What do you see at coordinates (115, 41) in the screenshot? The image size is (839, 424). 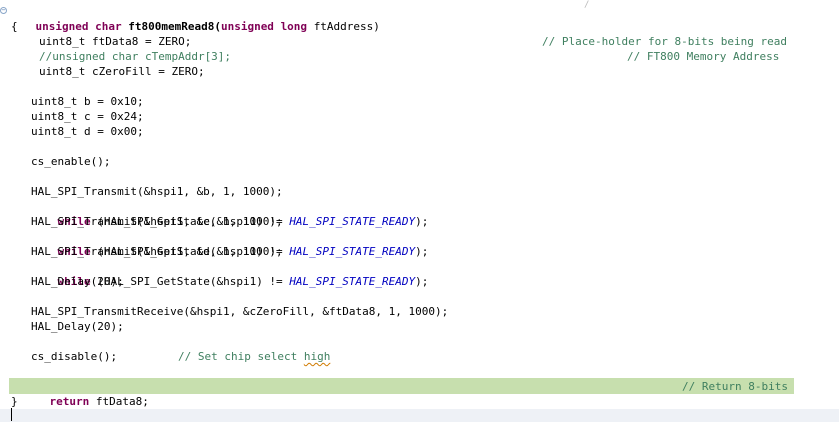 I see `code-line: uint8_t ftData8 = ZERO;` at bounding box center [115, 41].